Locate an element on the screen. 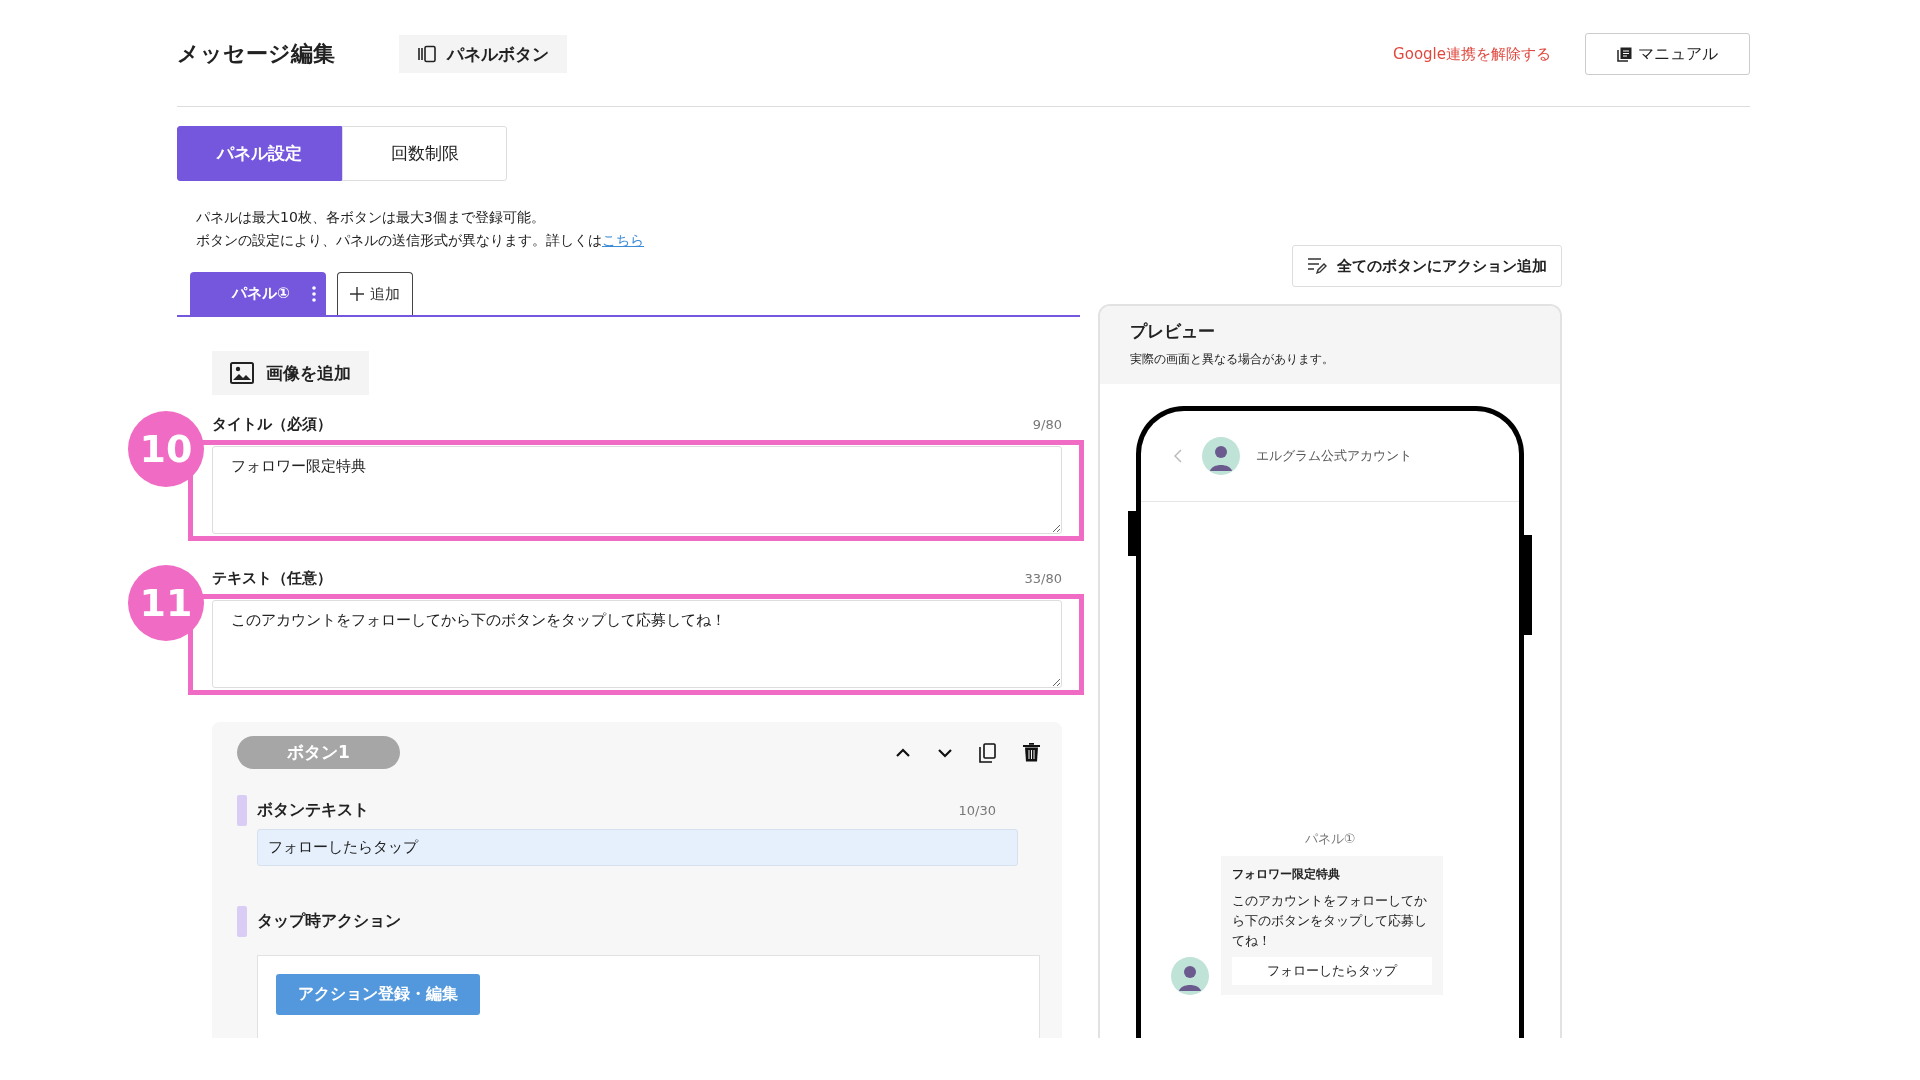 This screenshot has height=1080, width=1920. chevron-up-icon is located at coordinates (903, 752).